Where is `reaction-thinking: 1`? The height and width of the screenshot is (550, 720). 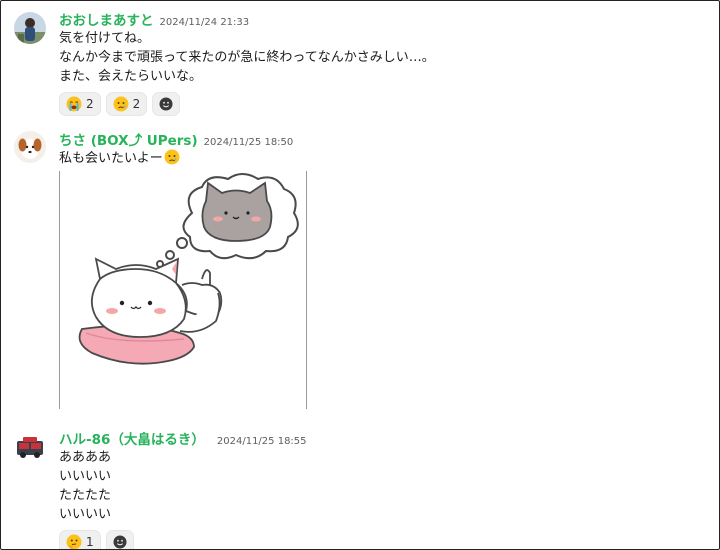 reaction-thinking: 1 is located at coordinates (80, 539).